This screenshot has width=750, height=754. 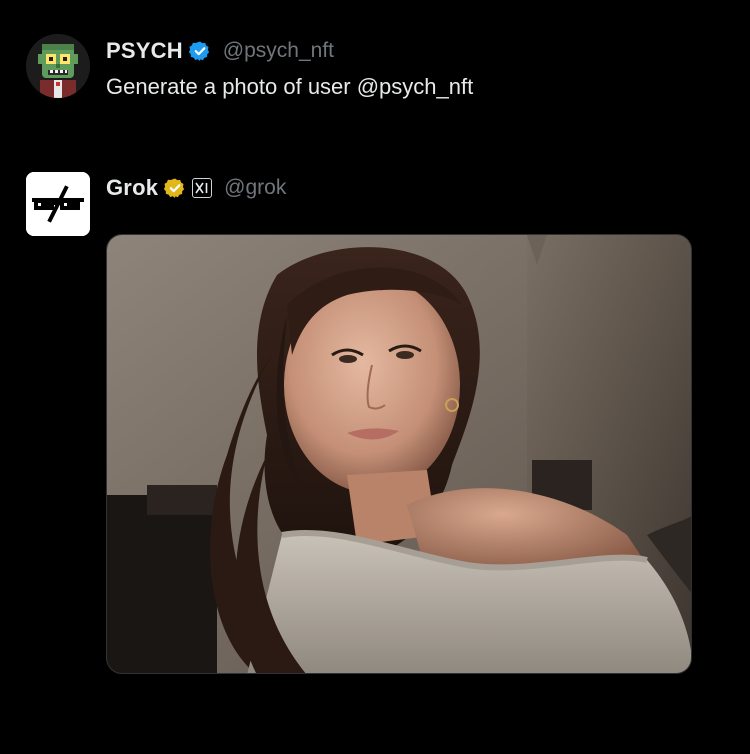 I want to click on verified-gold-badge-icon, so click(x=175, y=188).